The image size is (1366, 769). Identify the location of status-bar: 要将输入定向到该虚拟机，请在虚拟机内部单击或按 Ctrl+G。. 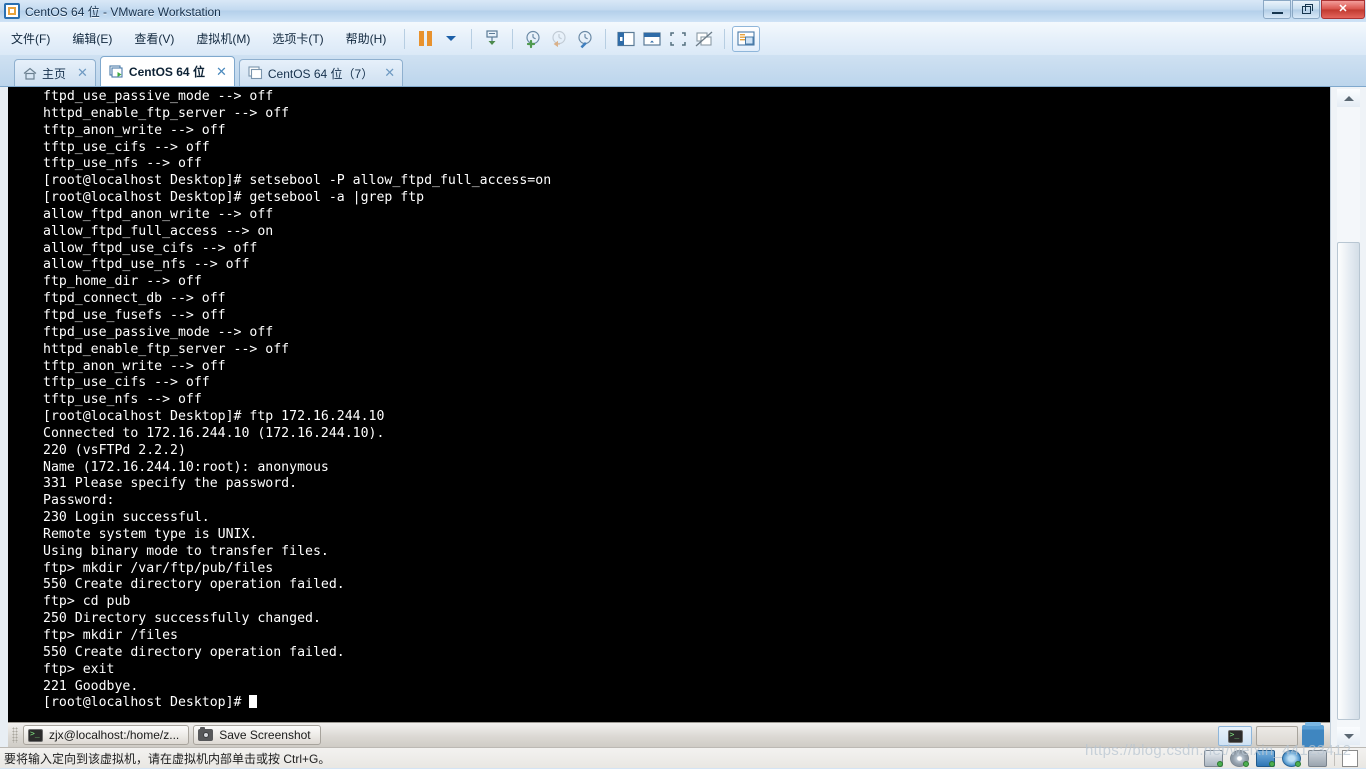
(683, 757).